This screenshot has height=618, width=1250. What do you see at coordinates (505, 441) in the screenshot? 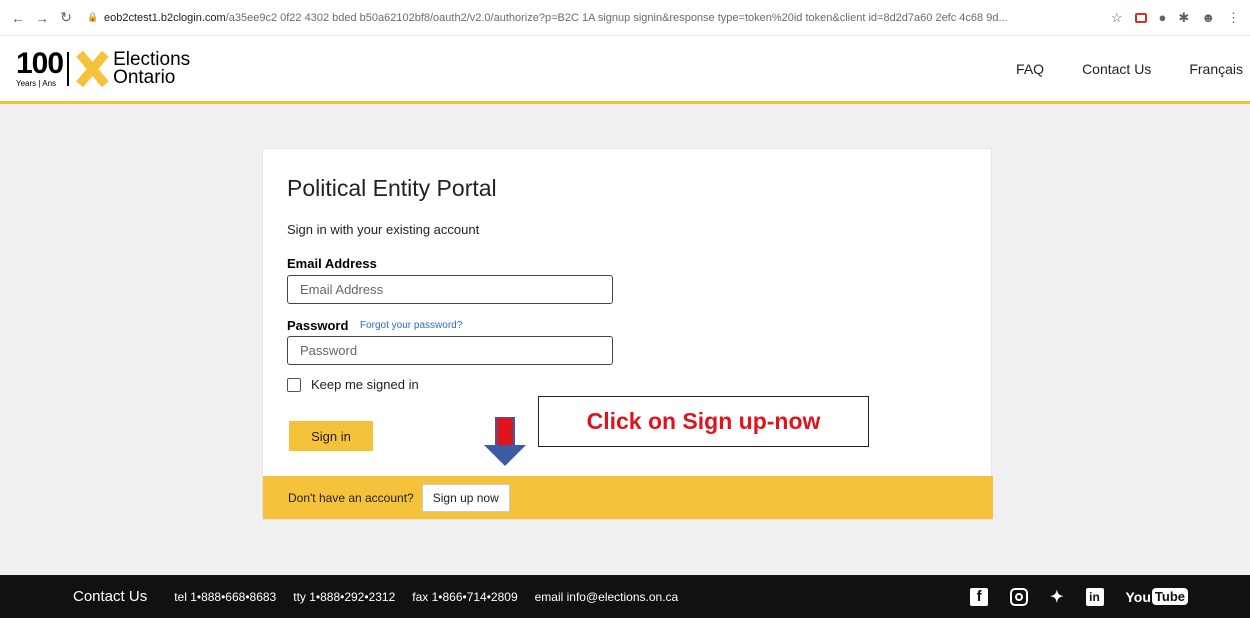
I see `arrow-down-icon` at bounding box center [505, 441].